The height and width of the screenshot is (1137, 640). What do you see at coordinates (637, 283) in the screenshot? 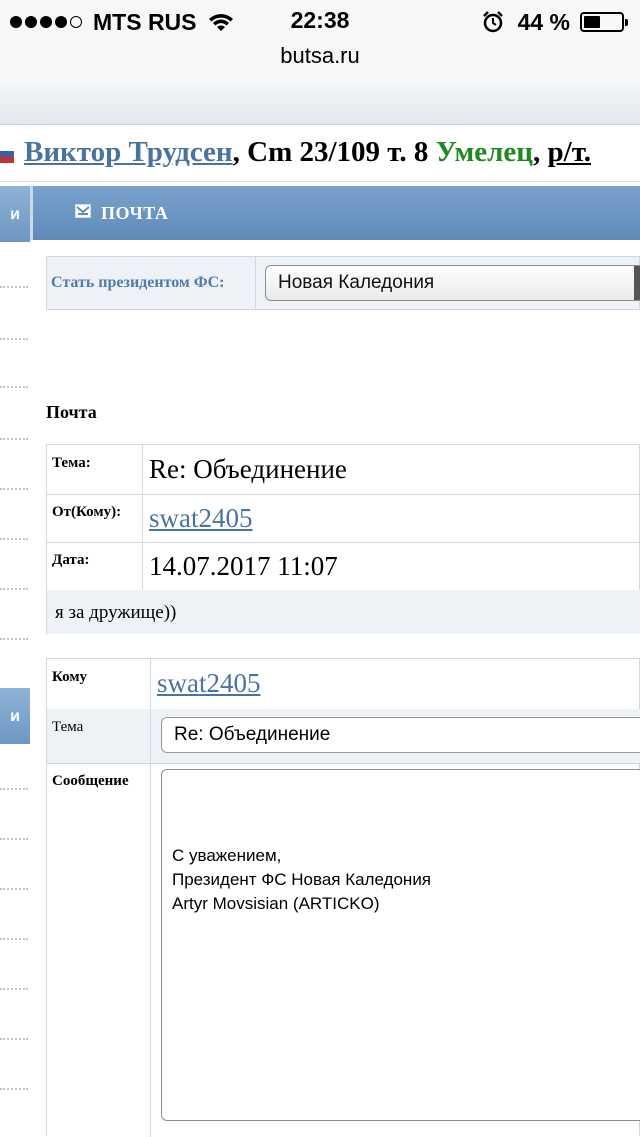
I see `select-button` at bounding box center [637, 283].